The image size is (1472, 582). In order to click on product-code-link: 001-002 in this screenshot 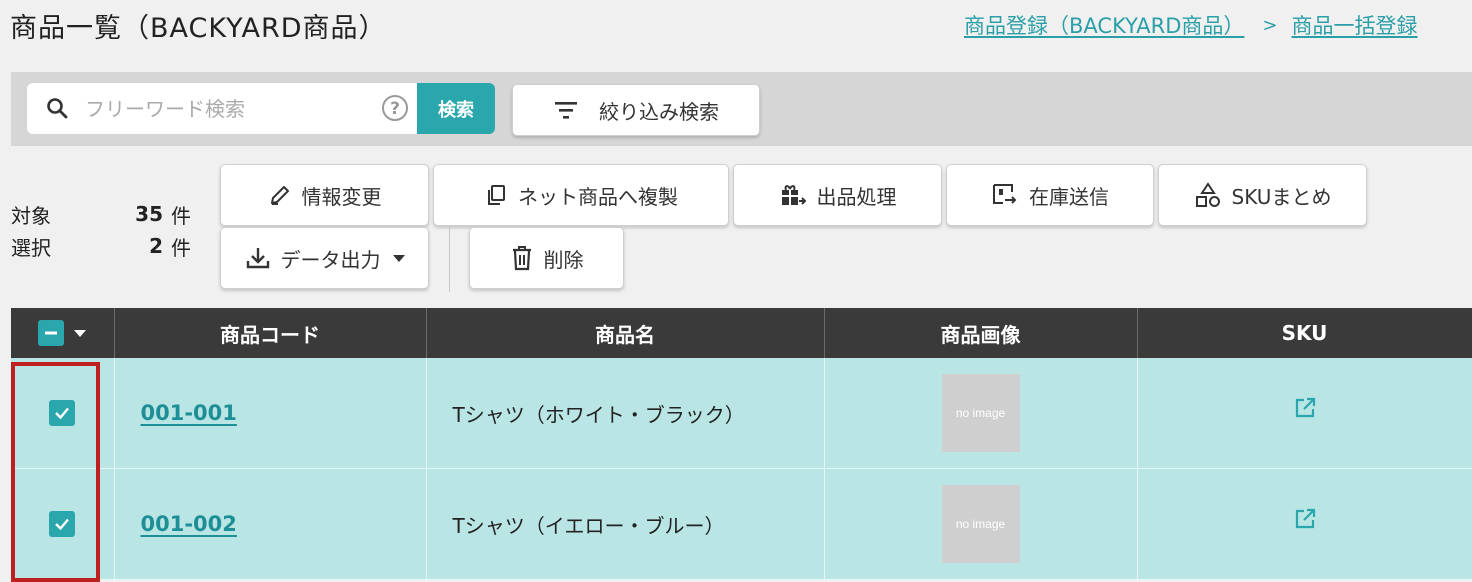, I will do `click(176, 524)`.